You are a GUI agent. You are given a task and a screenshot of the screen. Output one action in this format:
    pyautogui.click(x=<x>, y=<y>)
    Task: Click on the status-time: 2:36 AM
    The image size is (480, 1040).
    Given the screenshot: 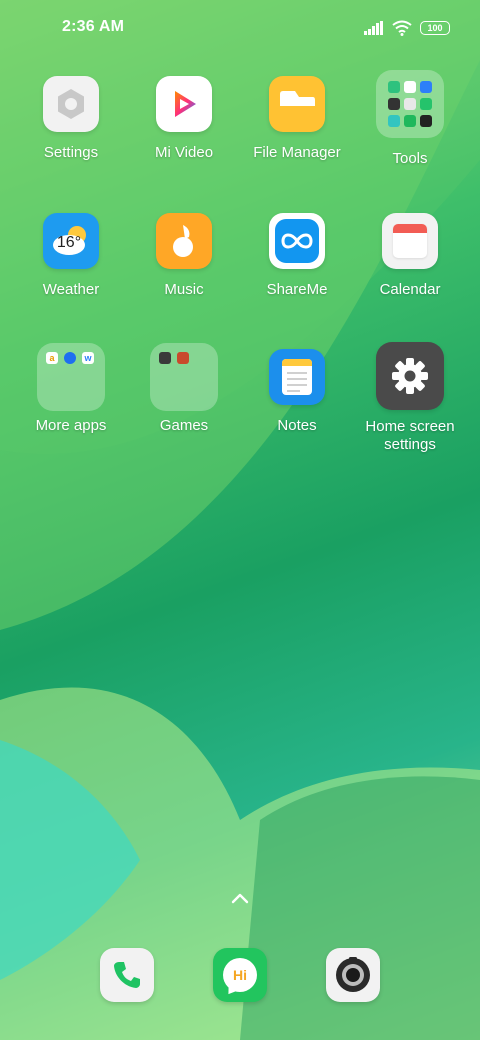 What is the action you would take?
    pyautogui.click(x=93, y=26)
    